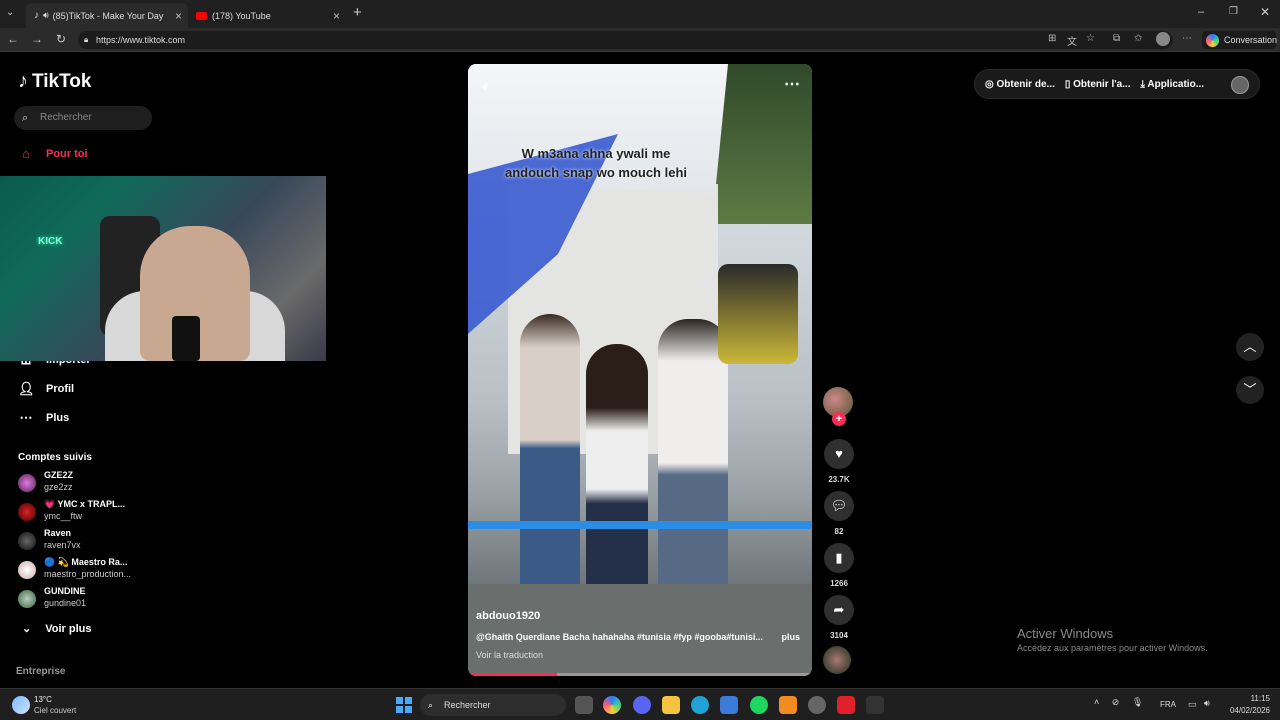 This screenshot has width=1280, height=720. I want to click on clock-time: 11:15, so click(1255, 698).